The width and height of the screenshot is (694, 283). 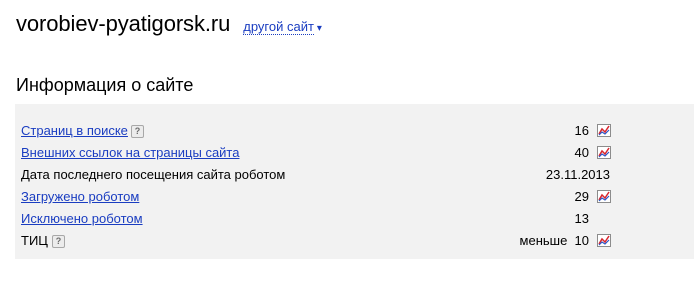 I want to click on excluded-by-robot-value: 13, so click(x=581, y=218).